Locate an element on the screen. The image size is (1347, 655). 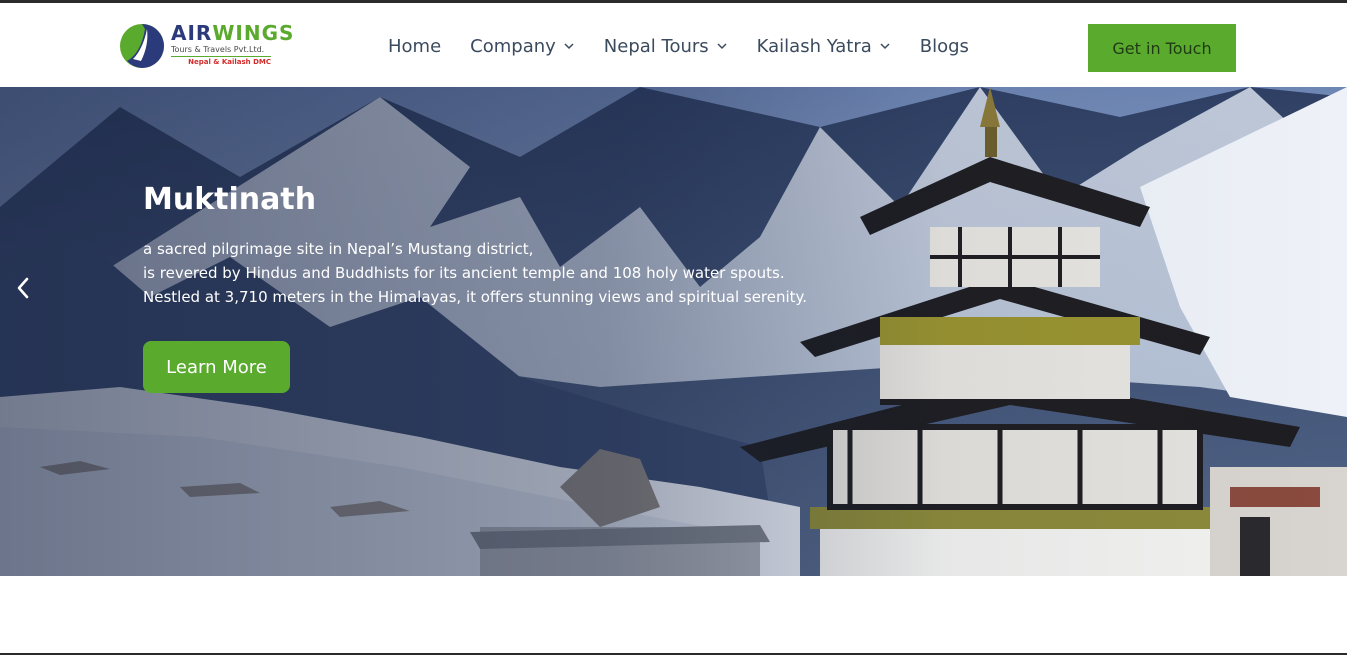
airwings-logo-icon is located at coordinates (142, 46).